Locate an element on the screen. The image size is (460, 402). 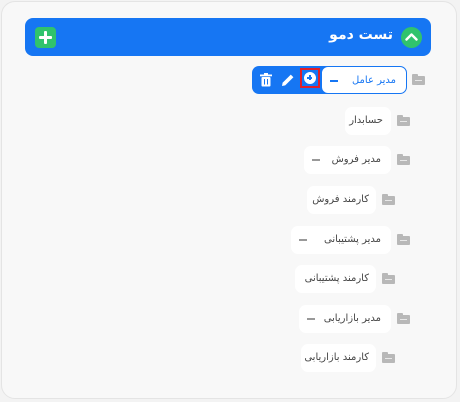
tree-node: کارمند فروش is located at coordinates (341, 200).